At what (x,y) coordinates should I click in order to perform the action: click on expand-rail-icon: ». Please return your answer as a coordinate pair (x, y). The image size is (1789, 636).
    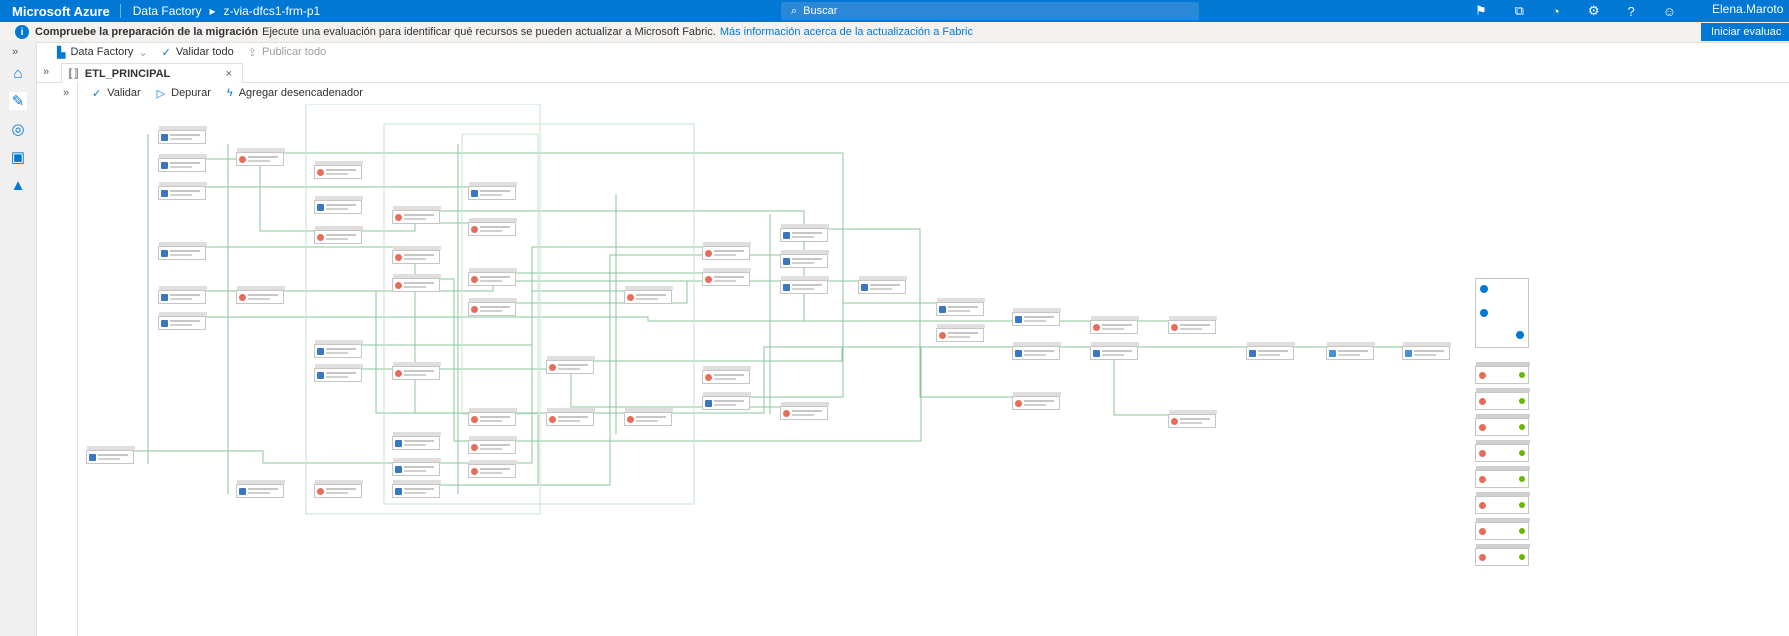
    Looking at the image, I should click on (15, 52).